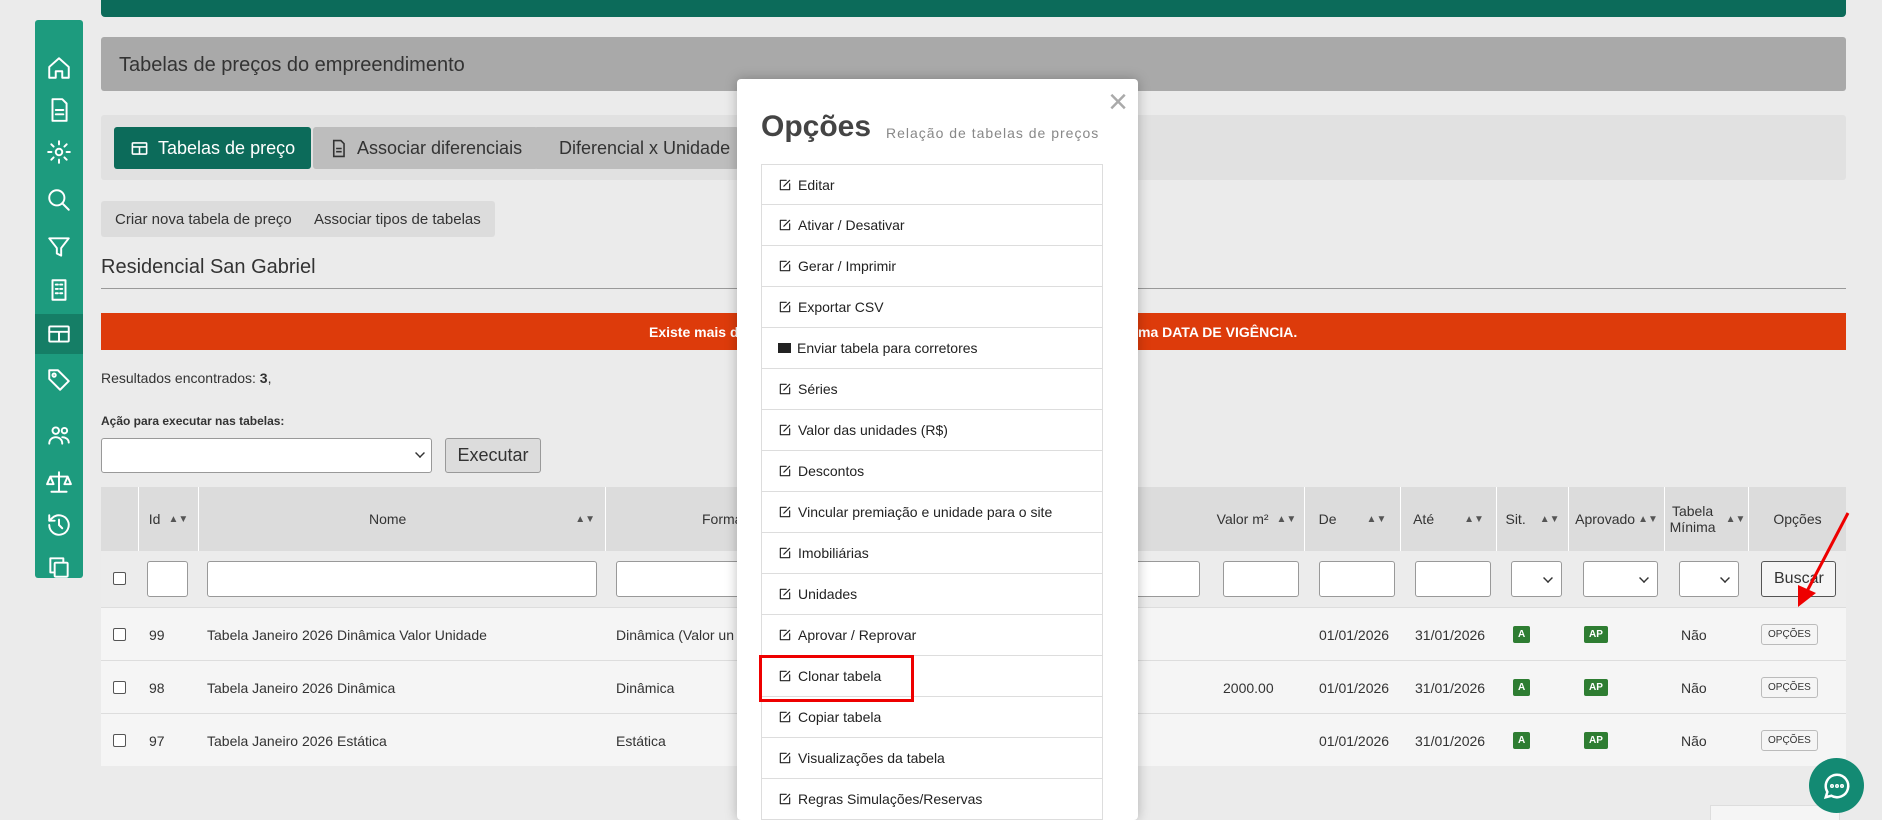  Describe the element at coordinates (932, 471) in the screenshot. I see `option-descontos: Descontos` at that location.